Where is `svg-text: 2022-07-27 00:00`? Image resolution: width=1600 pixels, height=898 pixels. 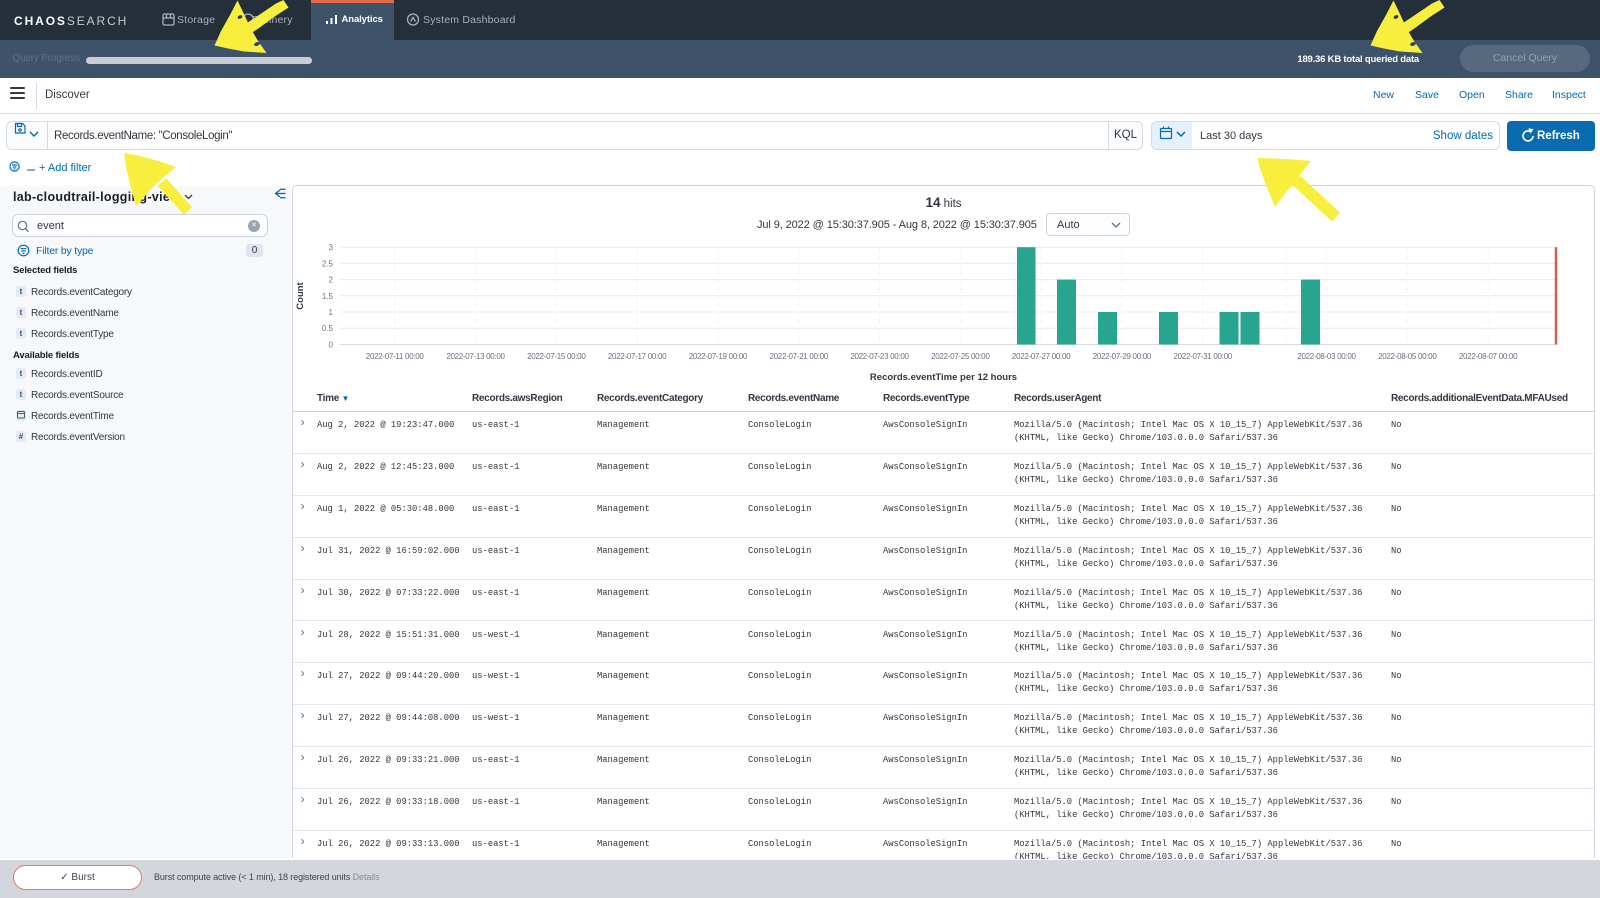
svg-text: 2022-07-27 00:00 is located at coordinates (1041, 356).